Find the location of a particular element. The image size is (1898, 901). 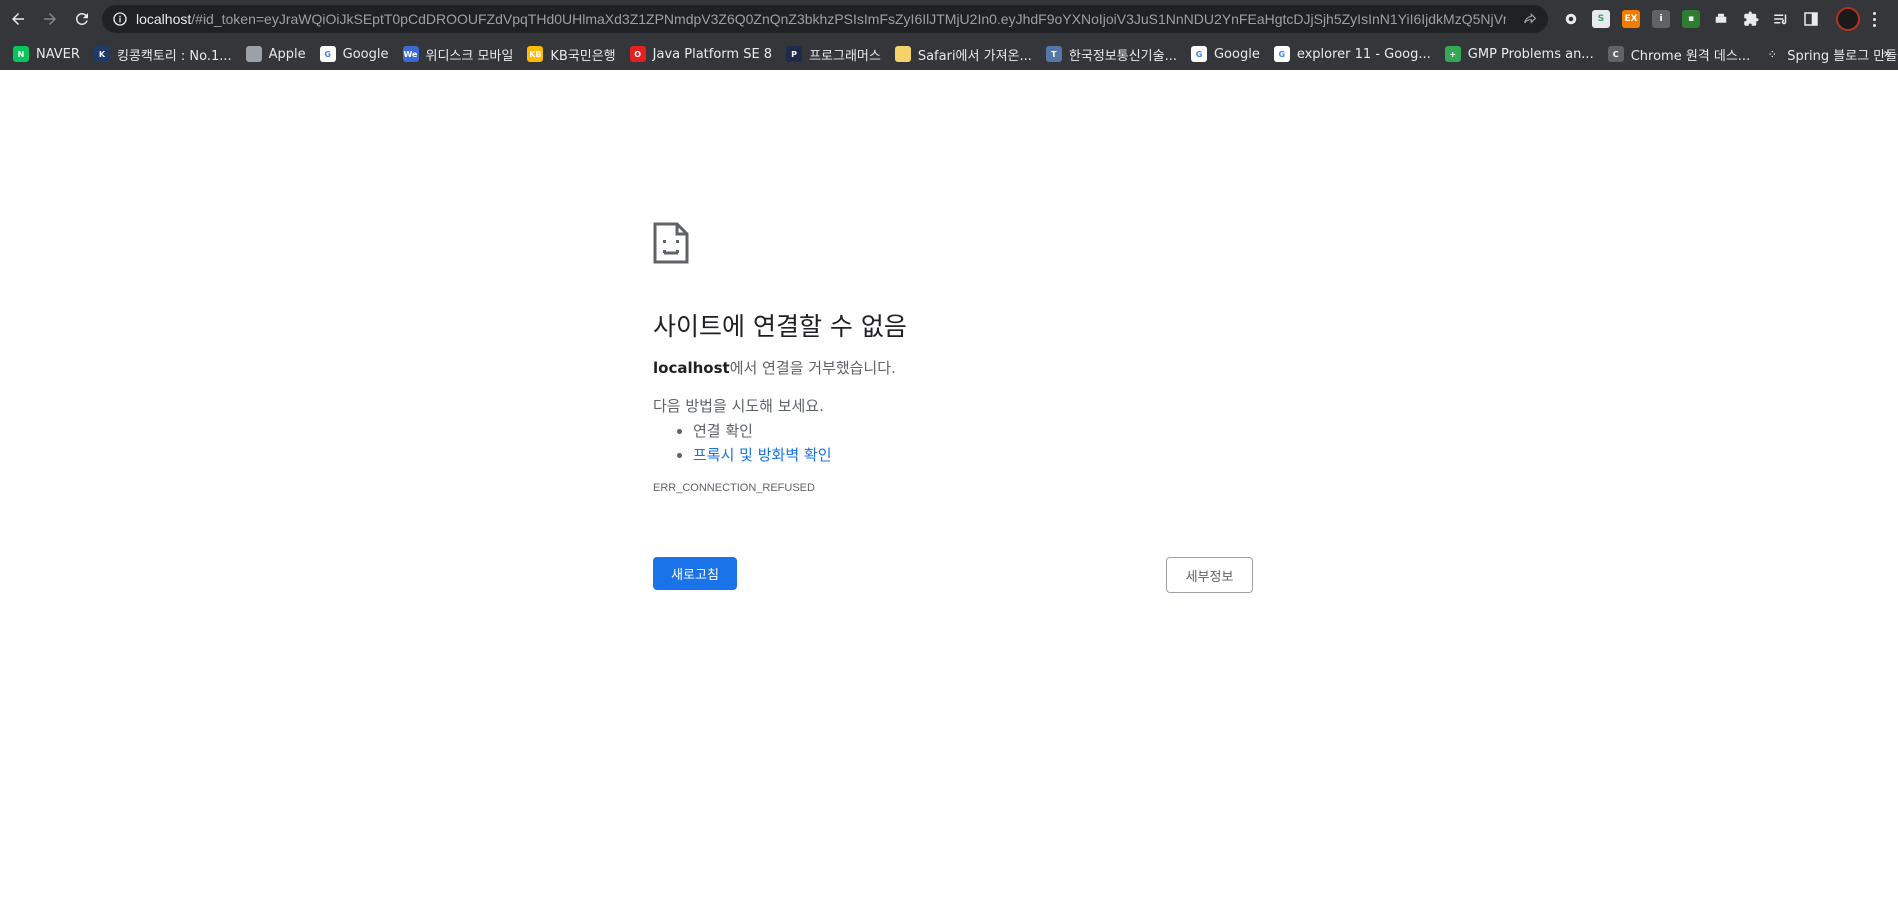

arrow-left-icon is located at coordinates (18, 19).